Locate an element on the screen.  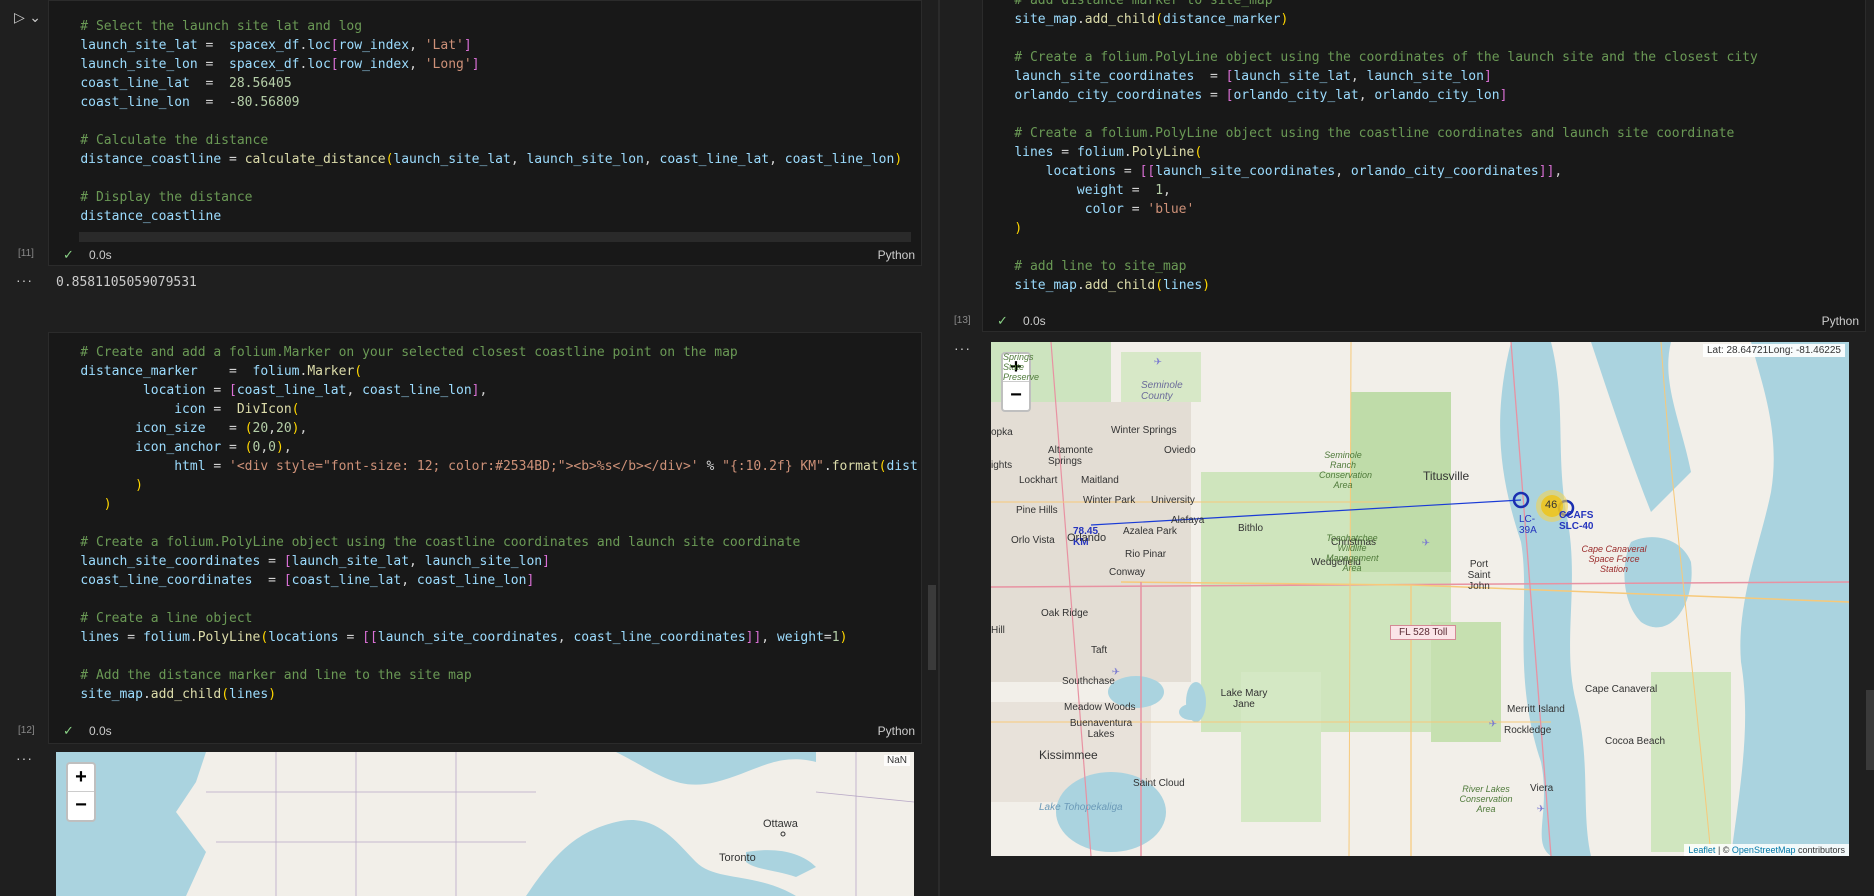
success-check-icon: ✓ is located at coordinates (68, 254).